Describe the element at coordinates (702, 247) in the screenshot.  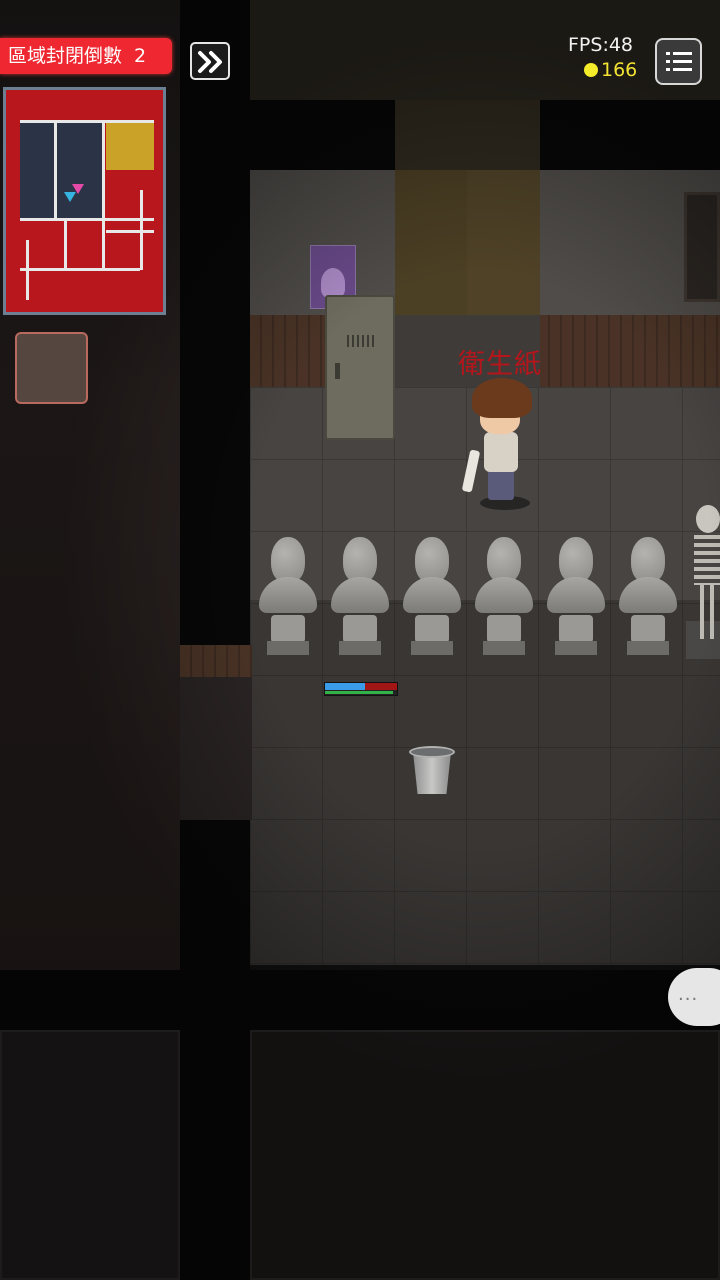
I see `wall-frame` at that location.